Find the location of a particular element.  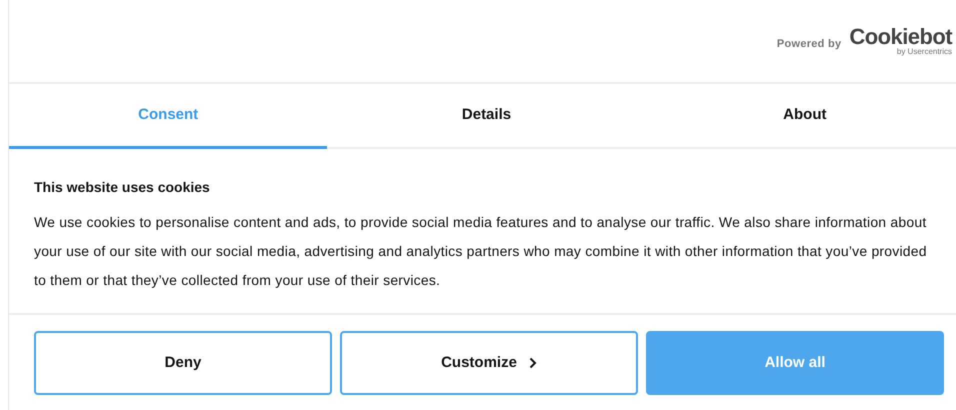

section-title: This website uses cookies is located at coordinates (122, 187).